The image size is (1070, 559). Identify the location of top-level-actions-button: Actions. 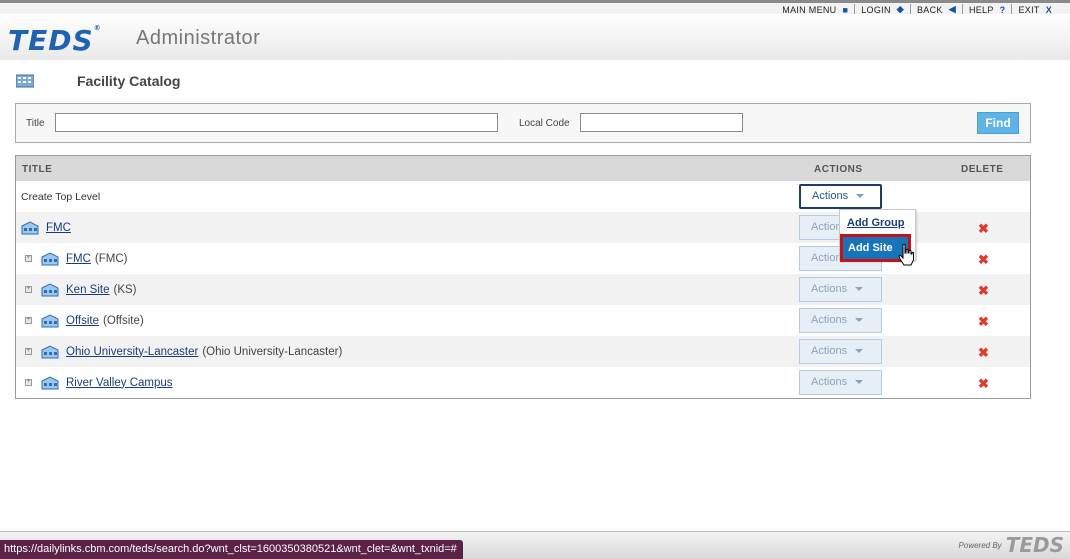
(840, 196).